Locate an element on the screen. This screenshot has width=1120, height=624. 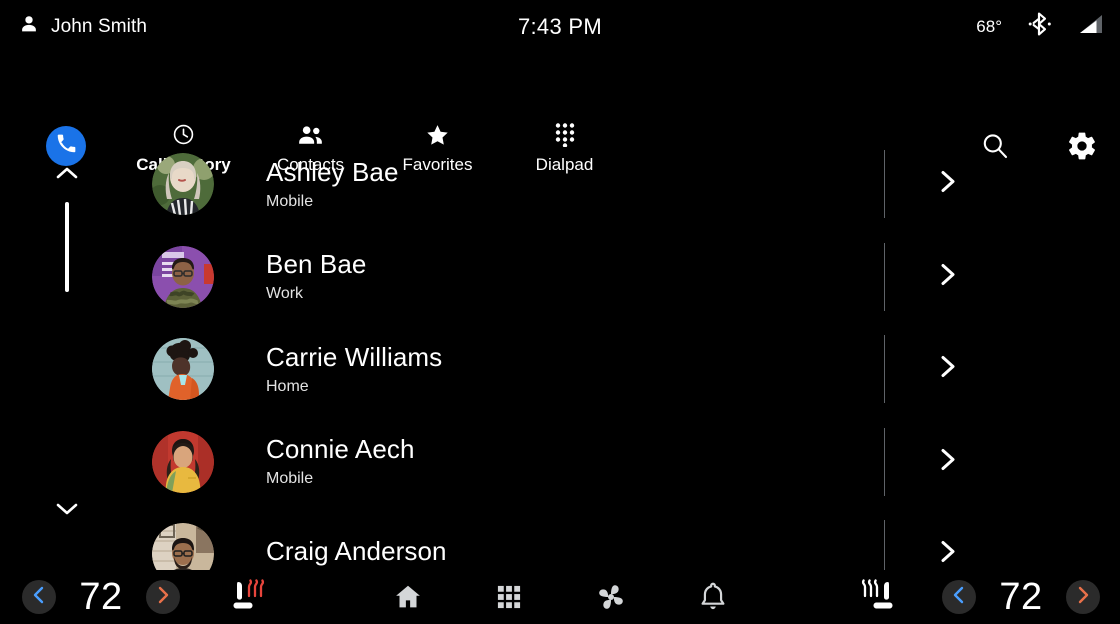
scroll-down-button is located at coordinates (67, 511).